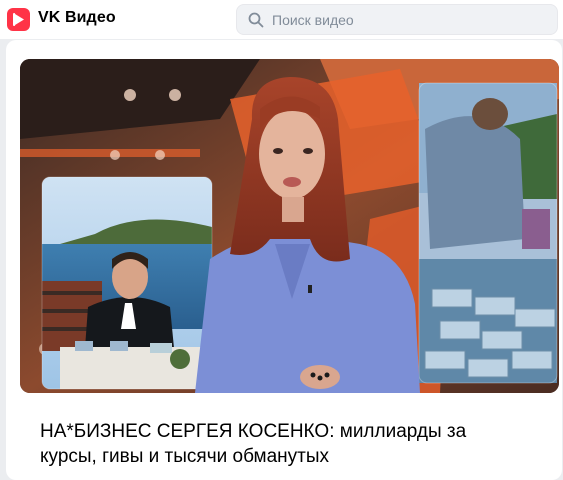 This screenshot has width=563, height=480. I want to click on top-bar: VK Видео Поиск видео, so click(281, 19).